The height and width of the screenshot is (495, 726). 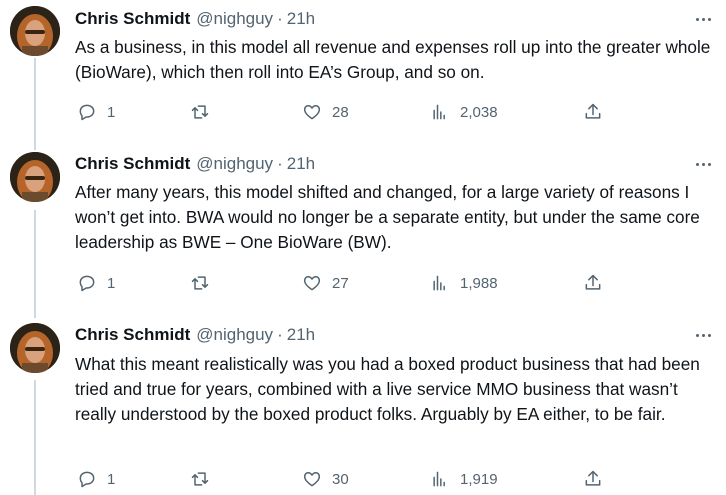 What do you see at coordinates (479, 283) in the screenshot?
I see `views-count: 1,988` at bounding box center [479, 283].